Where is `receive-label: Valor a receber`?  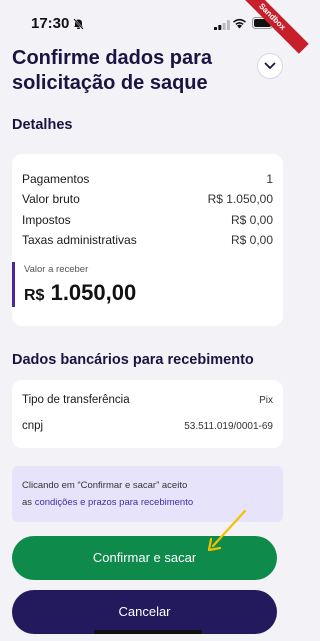
receive-label: Valor a receber is located at coordinates (56, 269).